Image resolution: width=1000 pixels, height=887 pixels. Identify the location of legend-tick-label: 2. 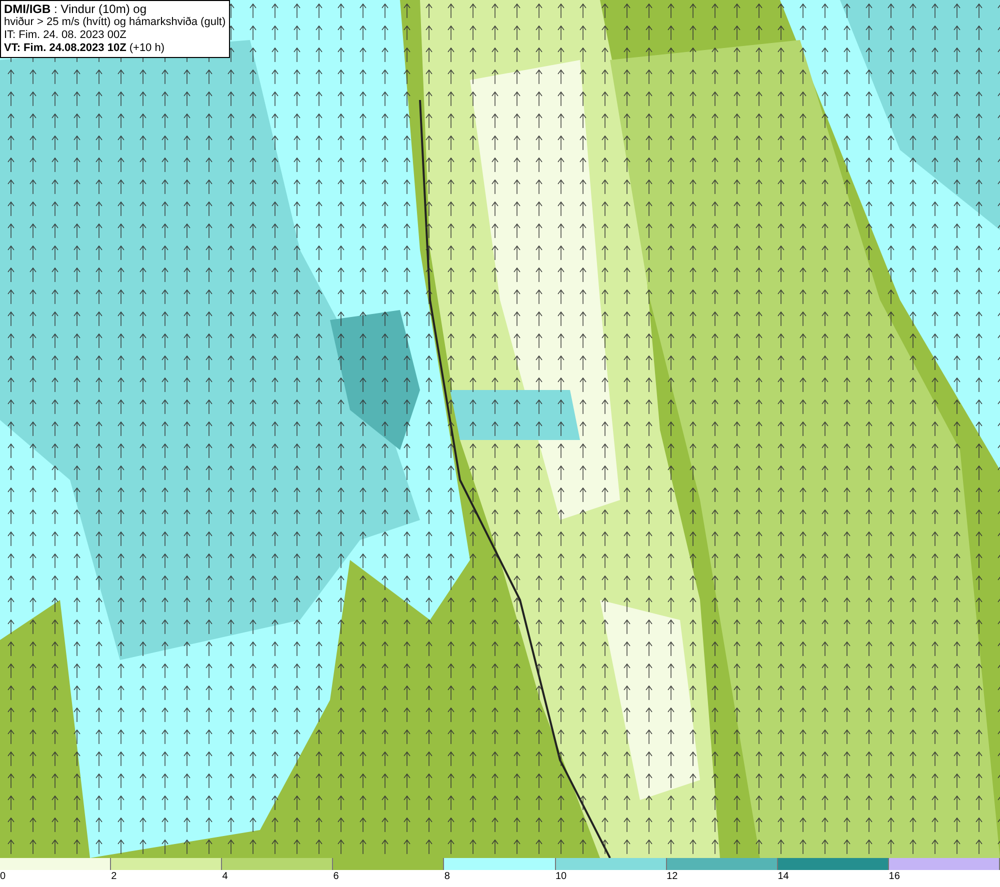
(114, 877).